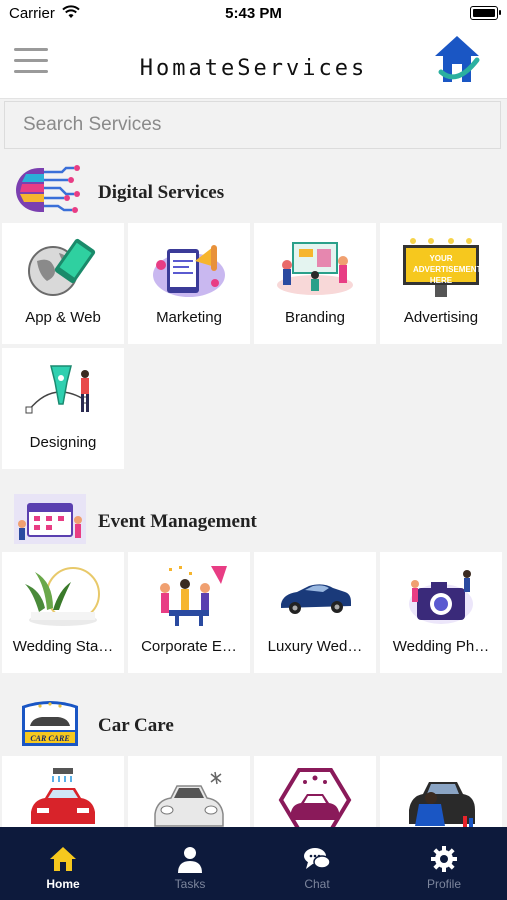  I want to click on tab-tasks: Tasks, so click(190, 863).